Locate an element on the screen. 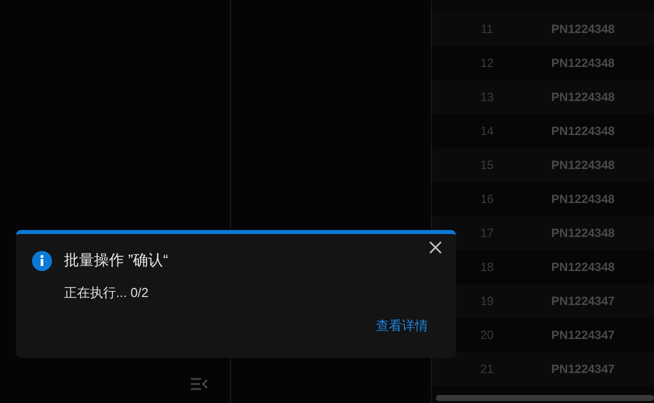 The height and width of the screenshot is (403, 654). info-icon is located at coordinates (42, 261).